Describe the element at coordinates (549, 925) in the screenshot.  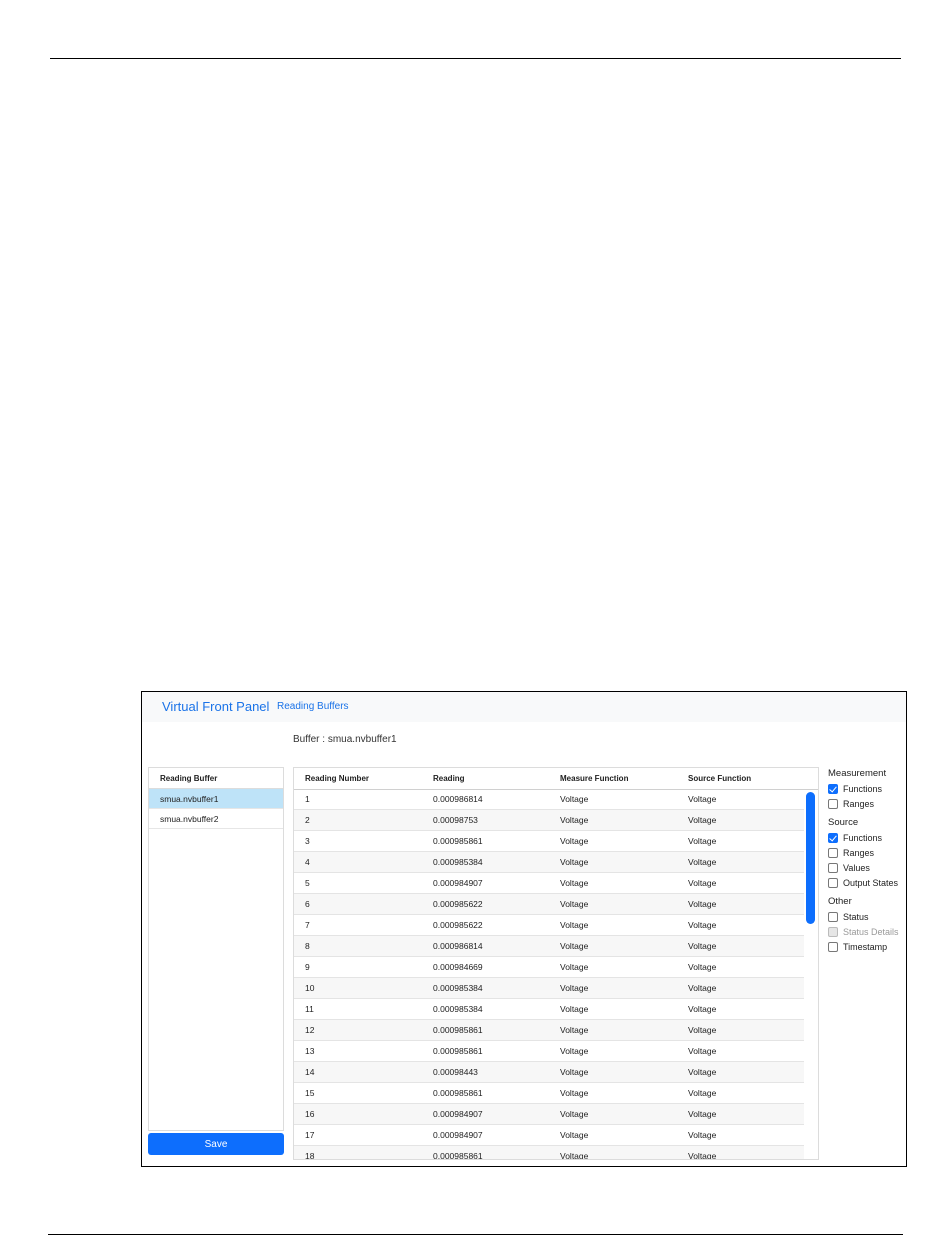
I see `table-row: 7 0.000985622 Voltage Voltage` at that location.